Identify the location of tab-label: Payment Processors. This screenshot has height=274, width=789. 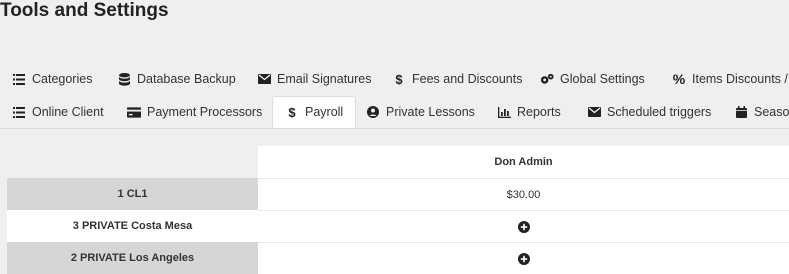
(205, 112).